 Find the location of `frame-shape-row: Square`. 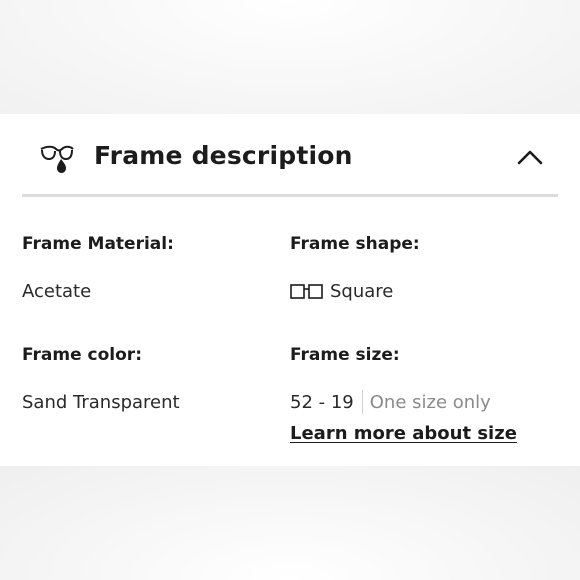

frame-shape-row: Square is located at coordinates (341, 291).